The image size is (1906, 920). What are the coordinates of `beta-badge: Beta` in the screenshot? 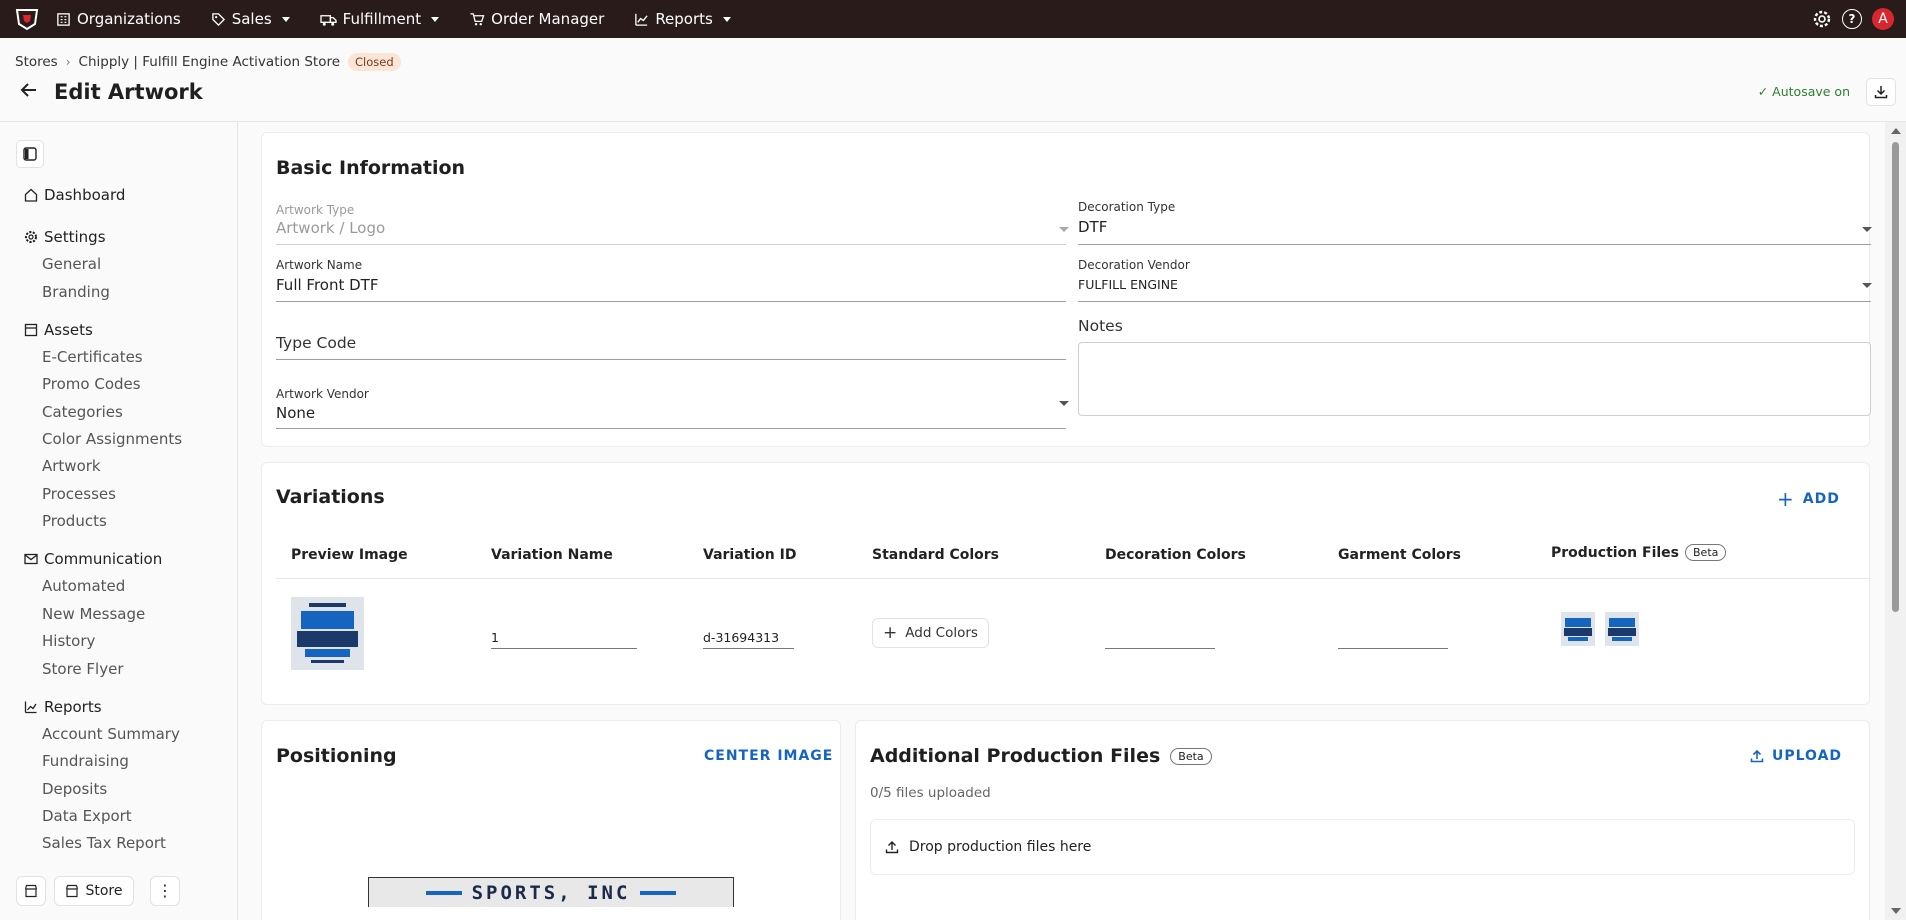 It's located at (1191, 756).